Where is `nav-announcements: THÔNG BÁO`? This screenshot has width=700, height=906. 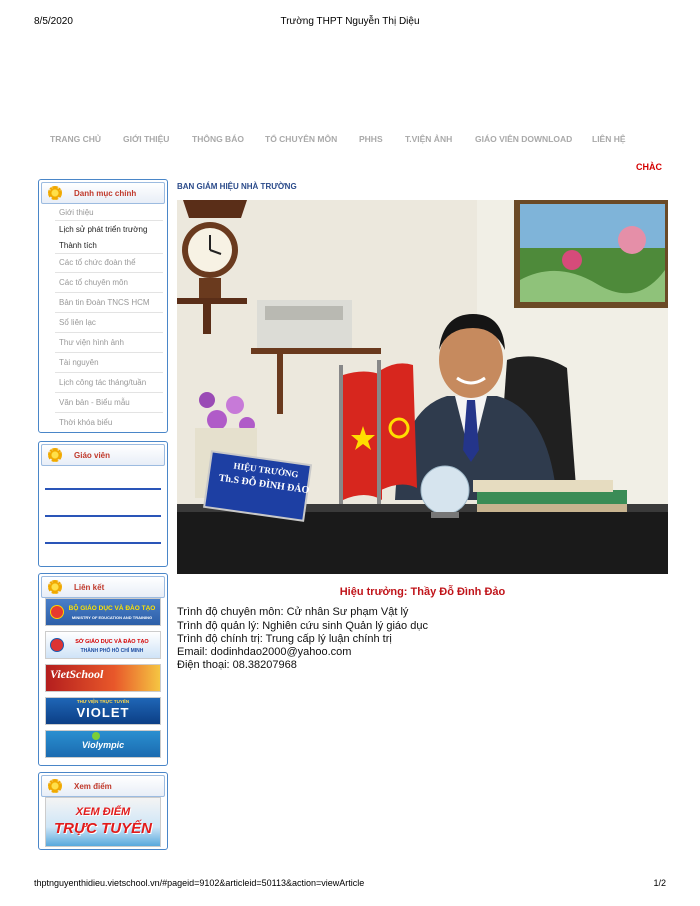 nav-announcements: THÔNG BÁO is located at coordinates (218, 139).